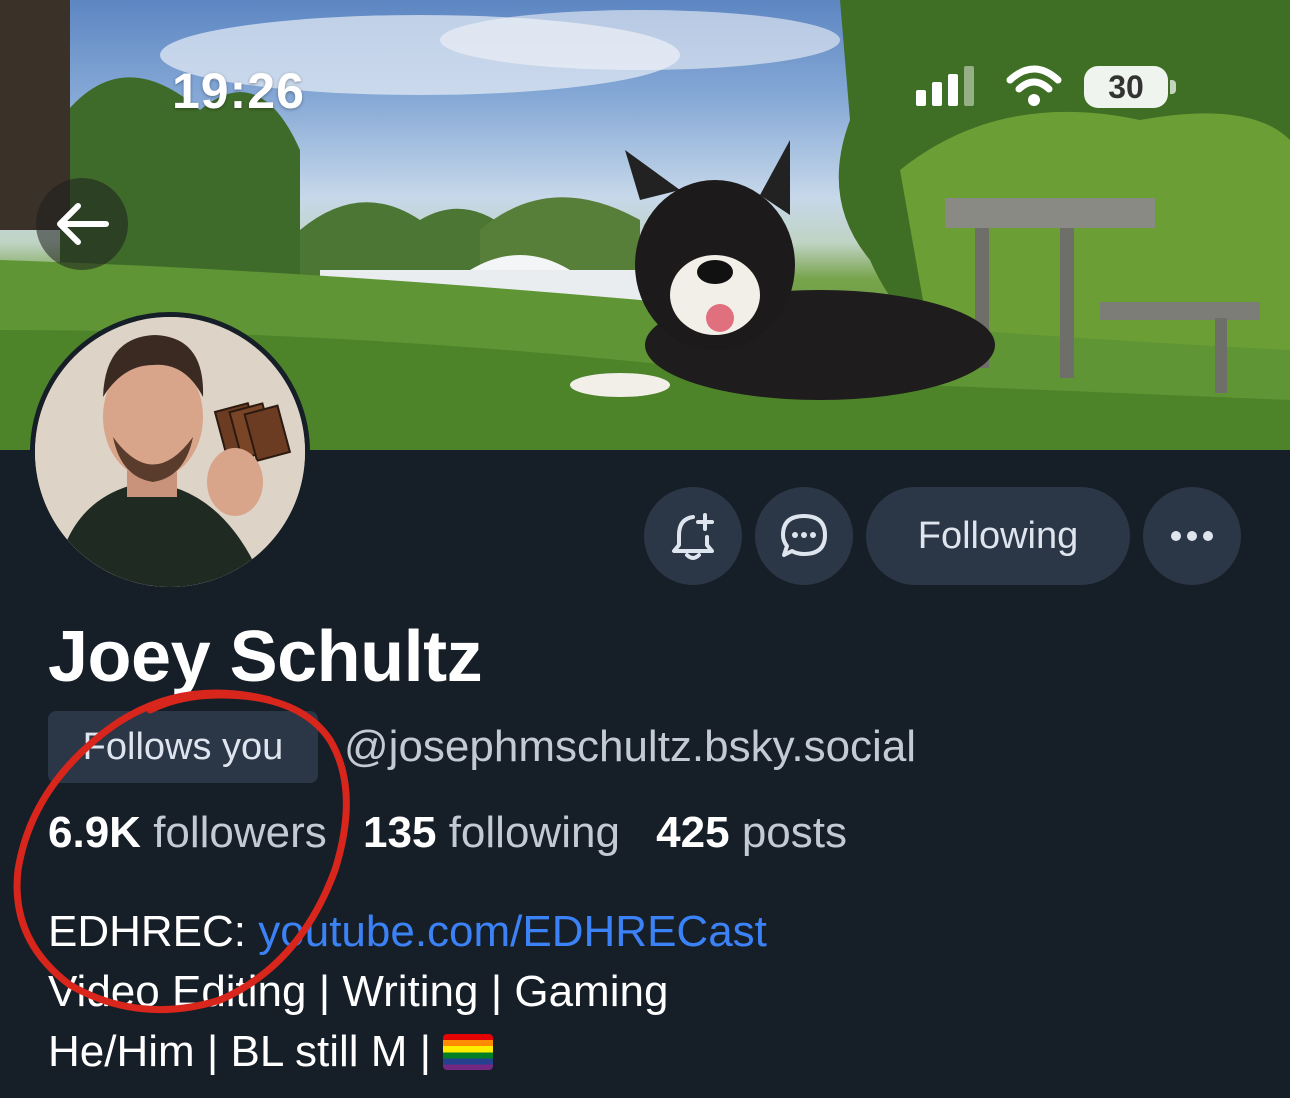 This screenshot has height=1098, width=1290. I want to click on back-button, so click(82, 224).